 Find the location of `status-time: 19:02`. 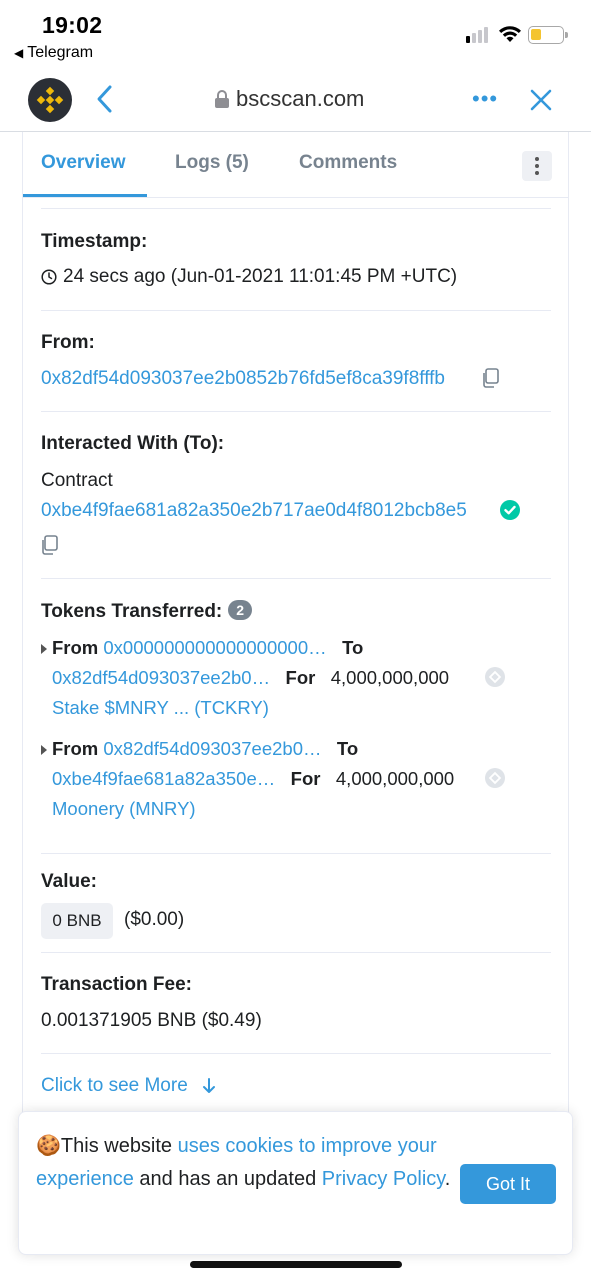

status-time: 19:02 is located at coordinates (72, 25).